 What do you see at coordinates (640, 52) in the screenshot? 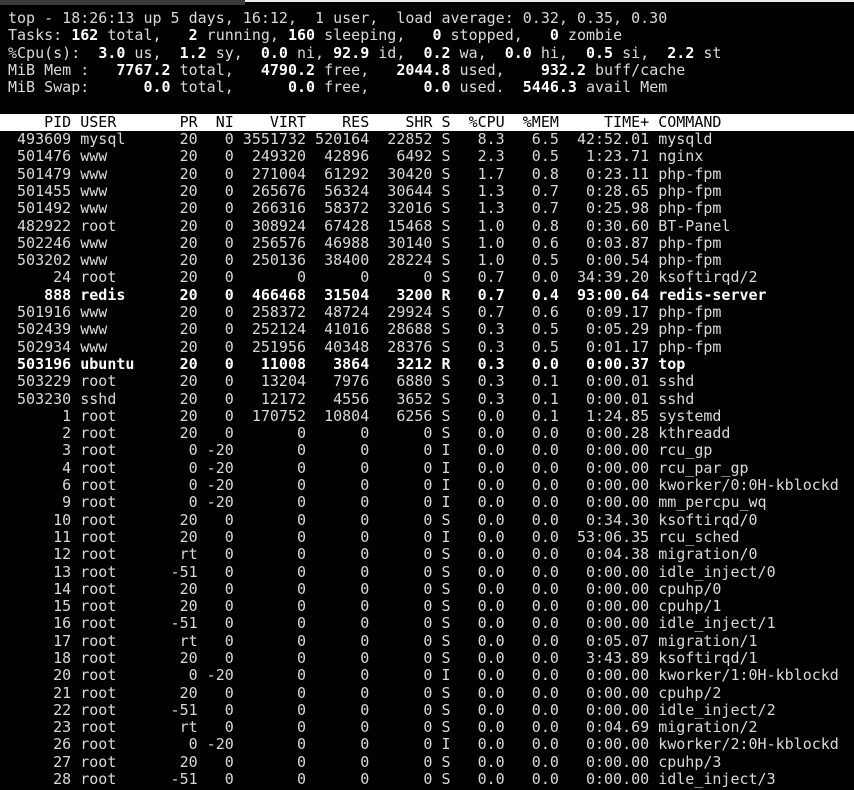
I see `summary-label: si,` at bounding box center [640, 52].